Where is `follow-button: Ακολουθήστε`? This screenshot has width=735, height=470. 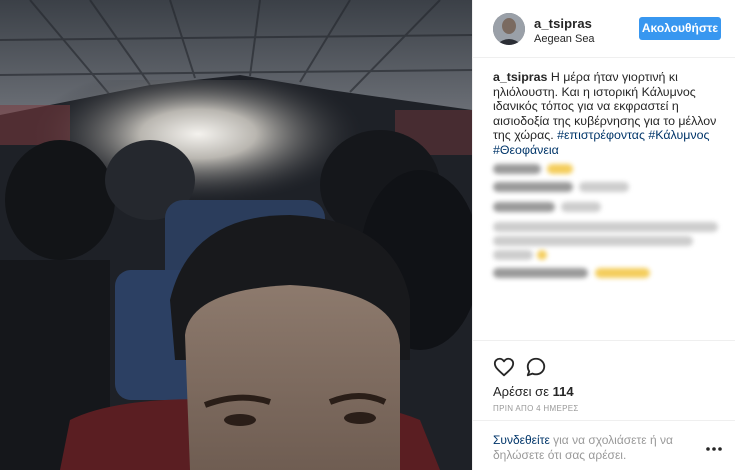 follow-button: Ακολουθήστε is located at coordinates (680, 28).